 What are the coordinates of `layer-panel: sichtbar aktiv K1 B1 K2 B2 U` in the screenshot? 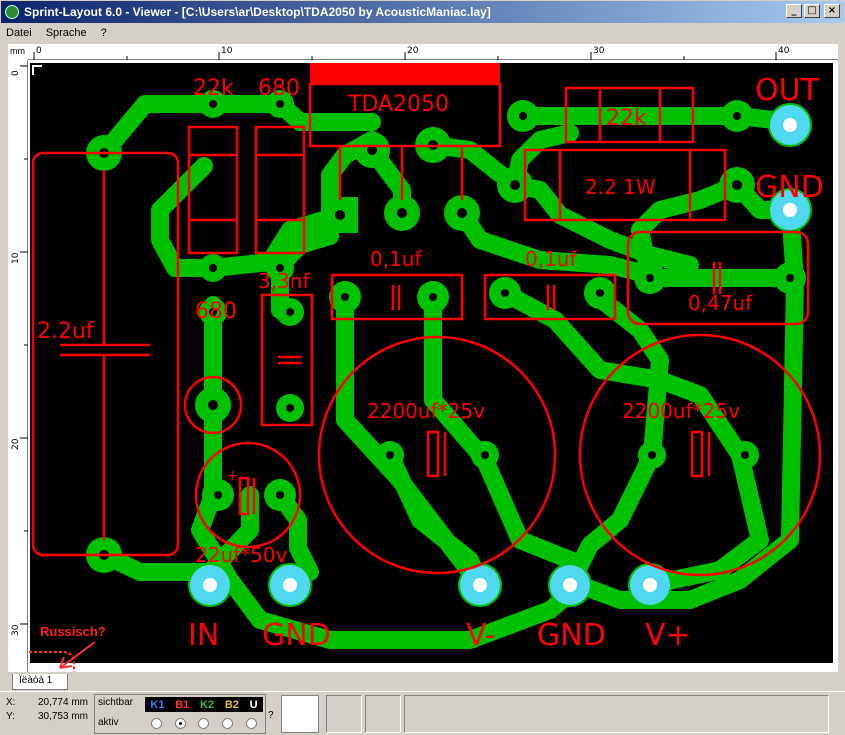 It's located at (180, 714).